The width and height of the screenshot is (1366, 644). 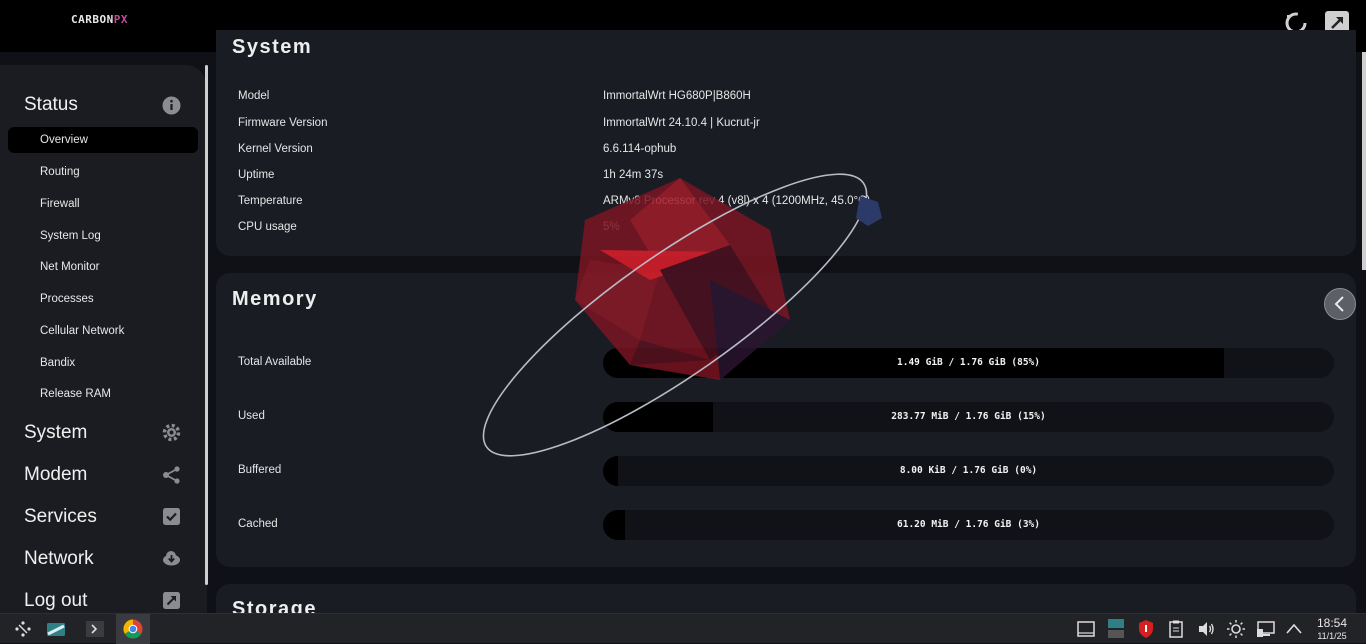 What do you see at coordinates (92, 19) in the screenshot?
I see `logo-text: CARBON` at bounding box center [92, 19].